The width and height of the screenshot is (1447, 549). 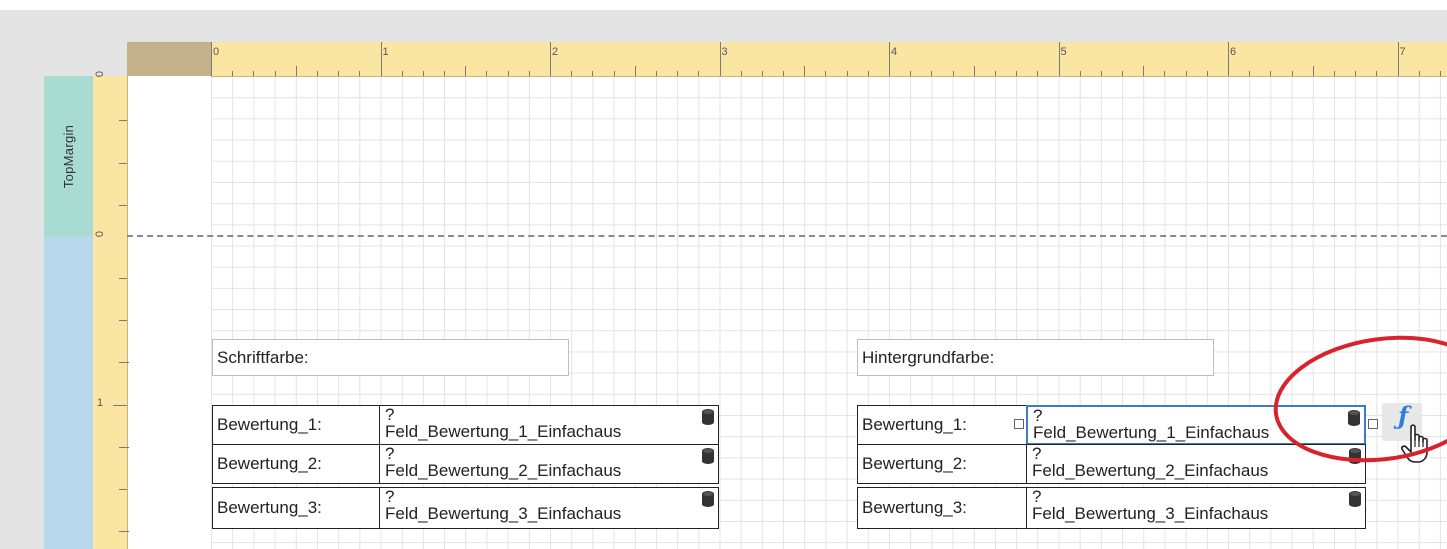 I want to click on horizontal-ruler, so click(x=829, y=59).